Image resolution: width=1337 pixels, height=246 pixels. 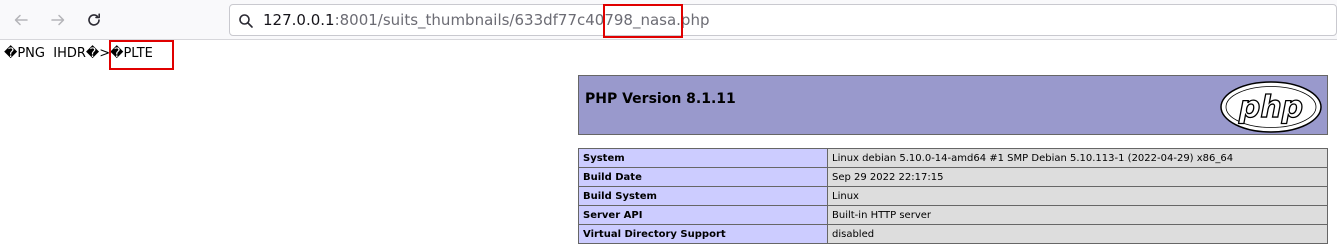 I want to click on raw-png-header: �PNG IHDR�>, so click(x=57, y=53).